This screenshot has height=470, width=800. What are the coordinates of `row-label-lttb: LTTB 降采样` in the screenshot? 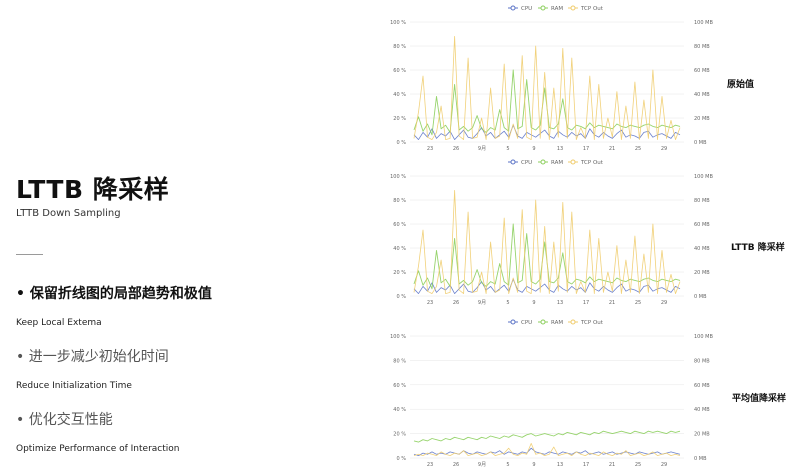 It's located at (758, 248).